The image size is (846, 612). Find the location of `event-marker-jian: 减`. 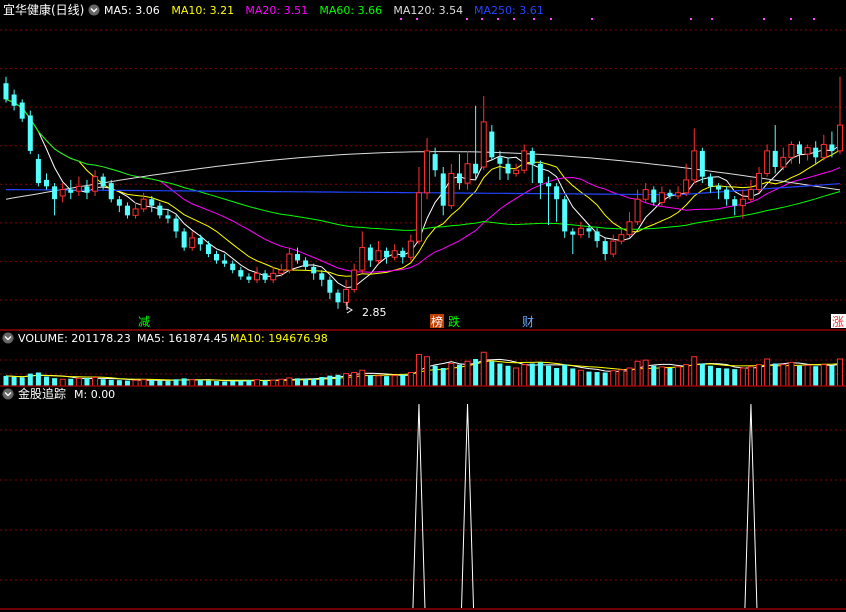

event-marker-jian: 减 is located at coordinates (144, 322).